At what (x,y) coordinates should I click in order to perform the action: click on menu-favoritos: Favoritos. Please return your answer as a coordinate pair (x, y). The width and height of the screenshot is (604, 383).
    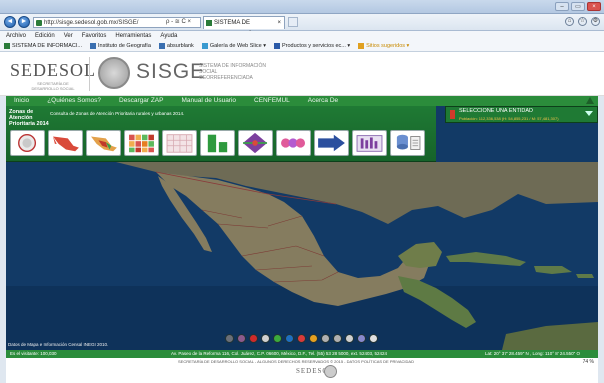
    Looking at the image, I should click on (94, 36).